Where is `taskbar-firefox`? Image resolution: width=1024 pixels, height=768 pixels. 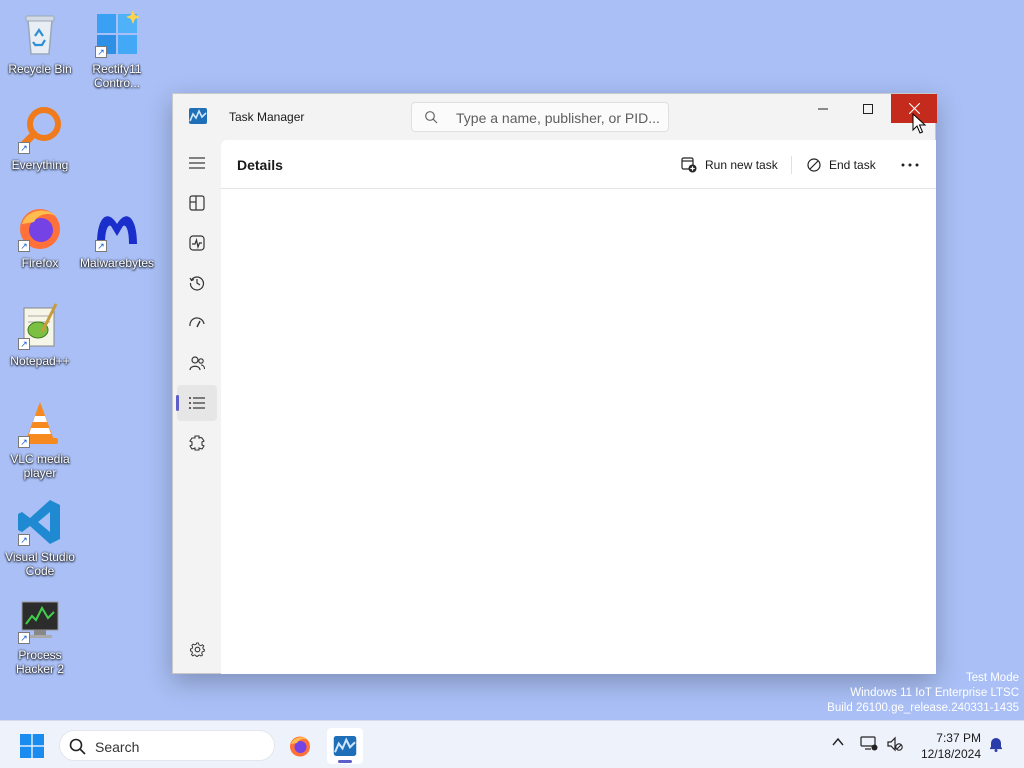 taskbar-firefox is located at coordinates (300, 746).